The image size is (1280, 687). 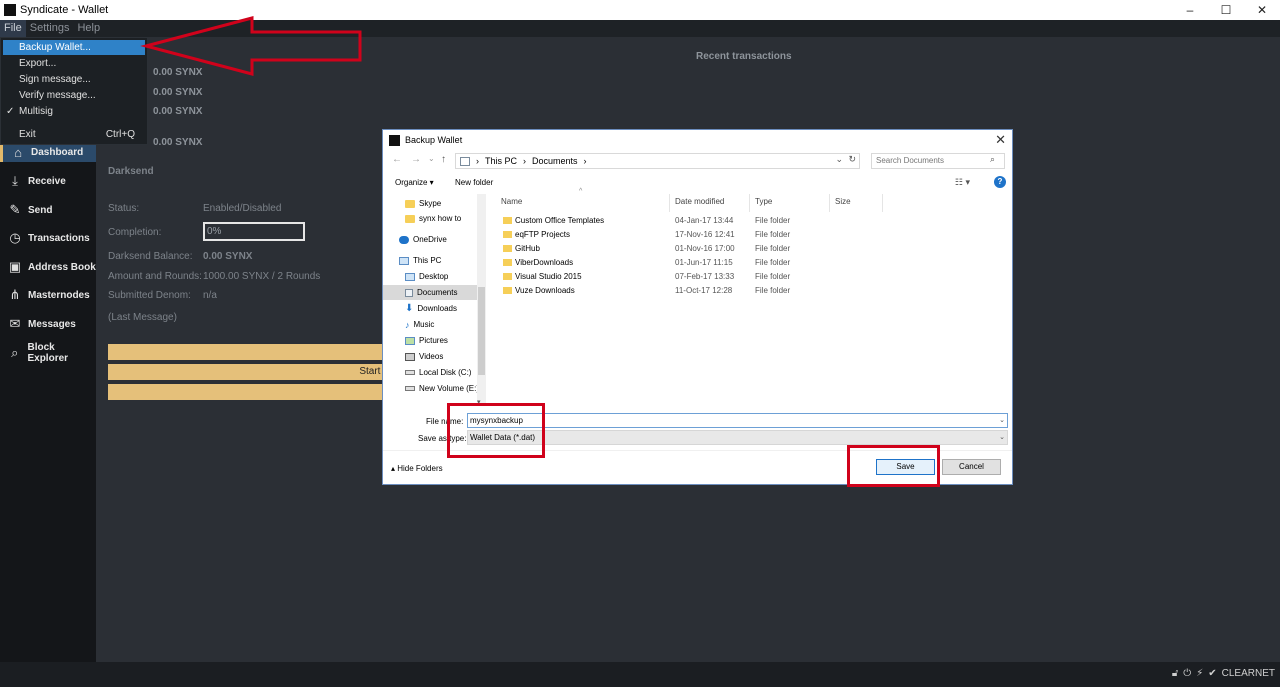 I want to click on sidebar-item-transactions: ◷ Transactions, so click(x=48, y=238).